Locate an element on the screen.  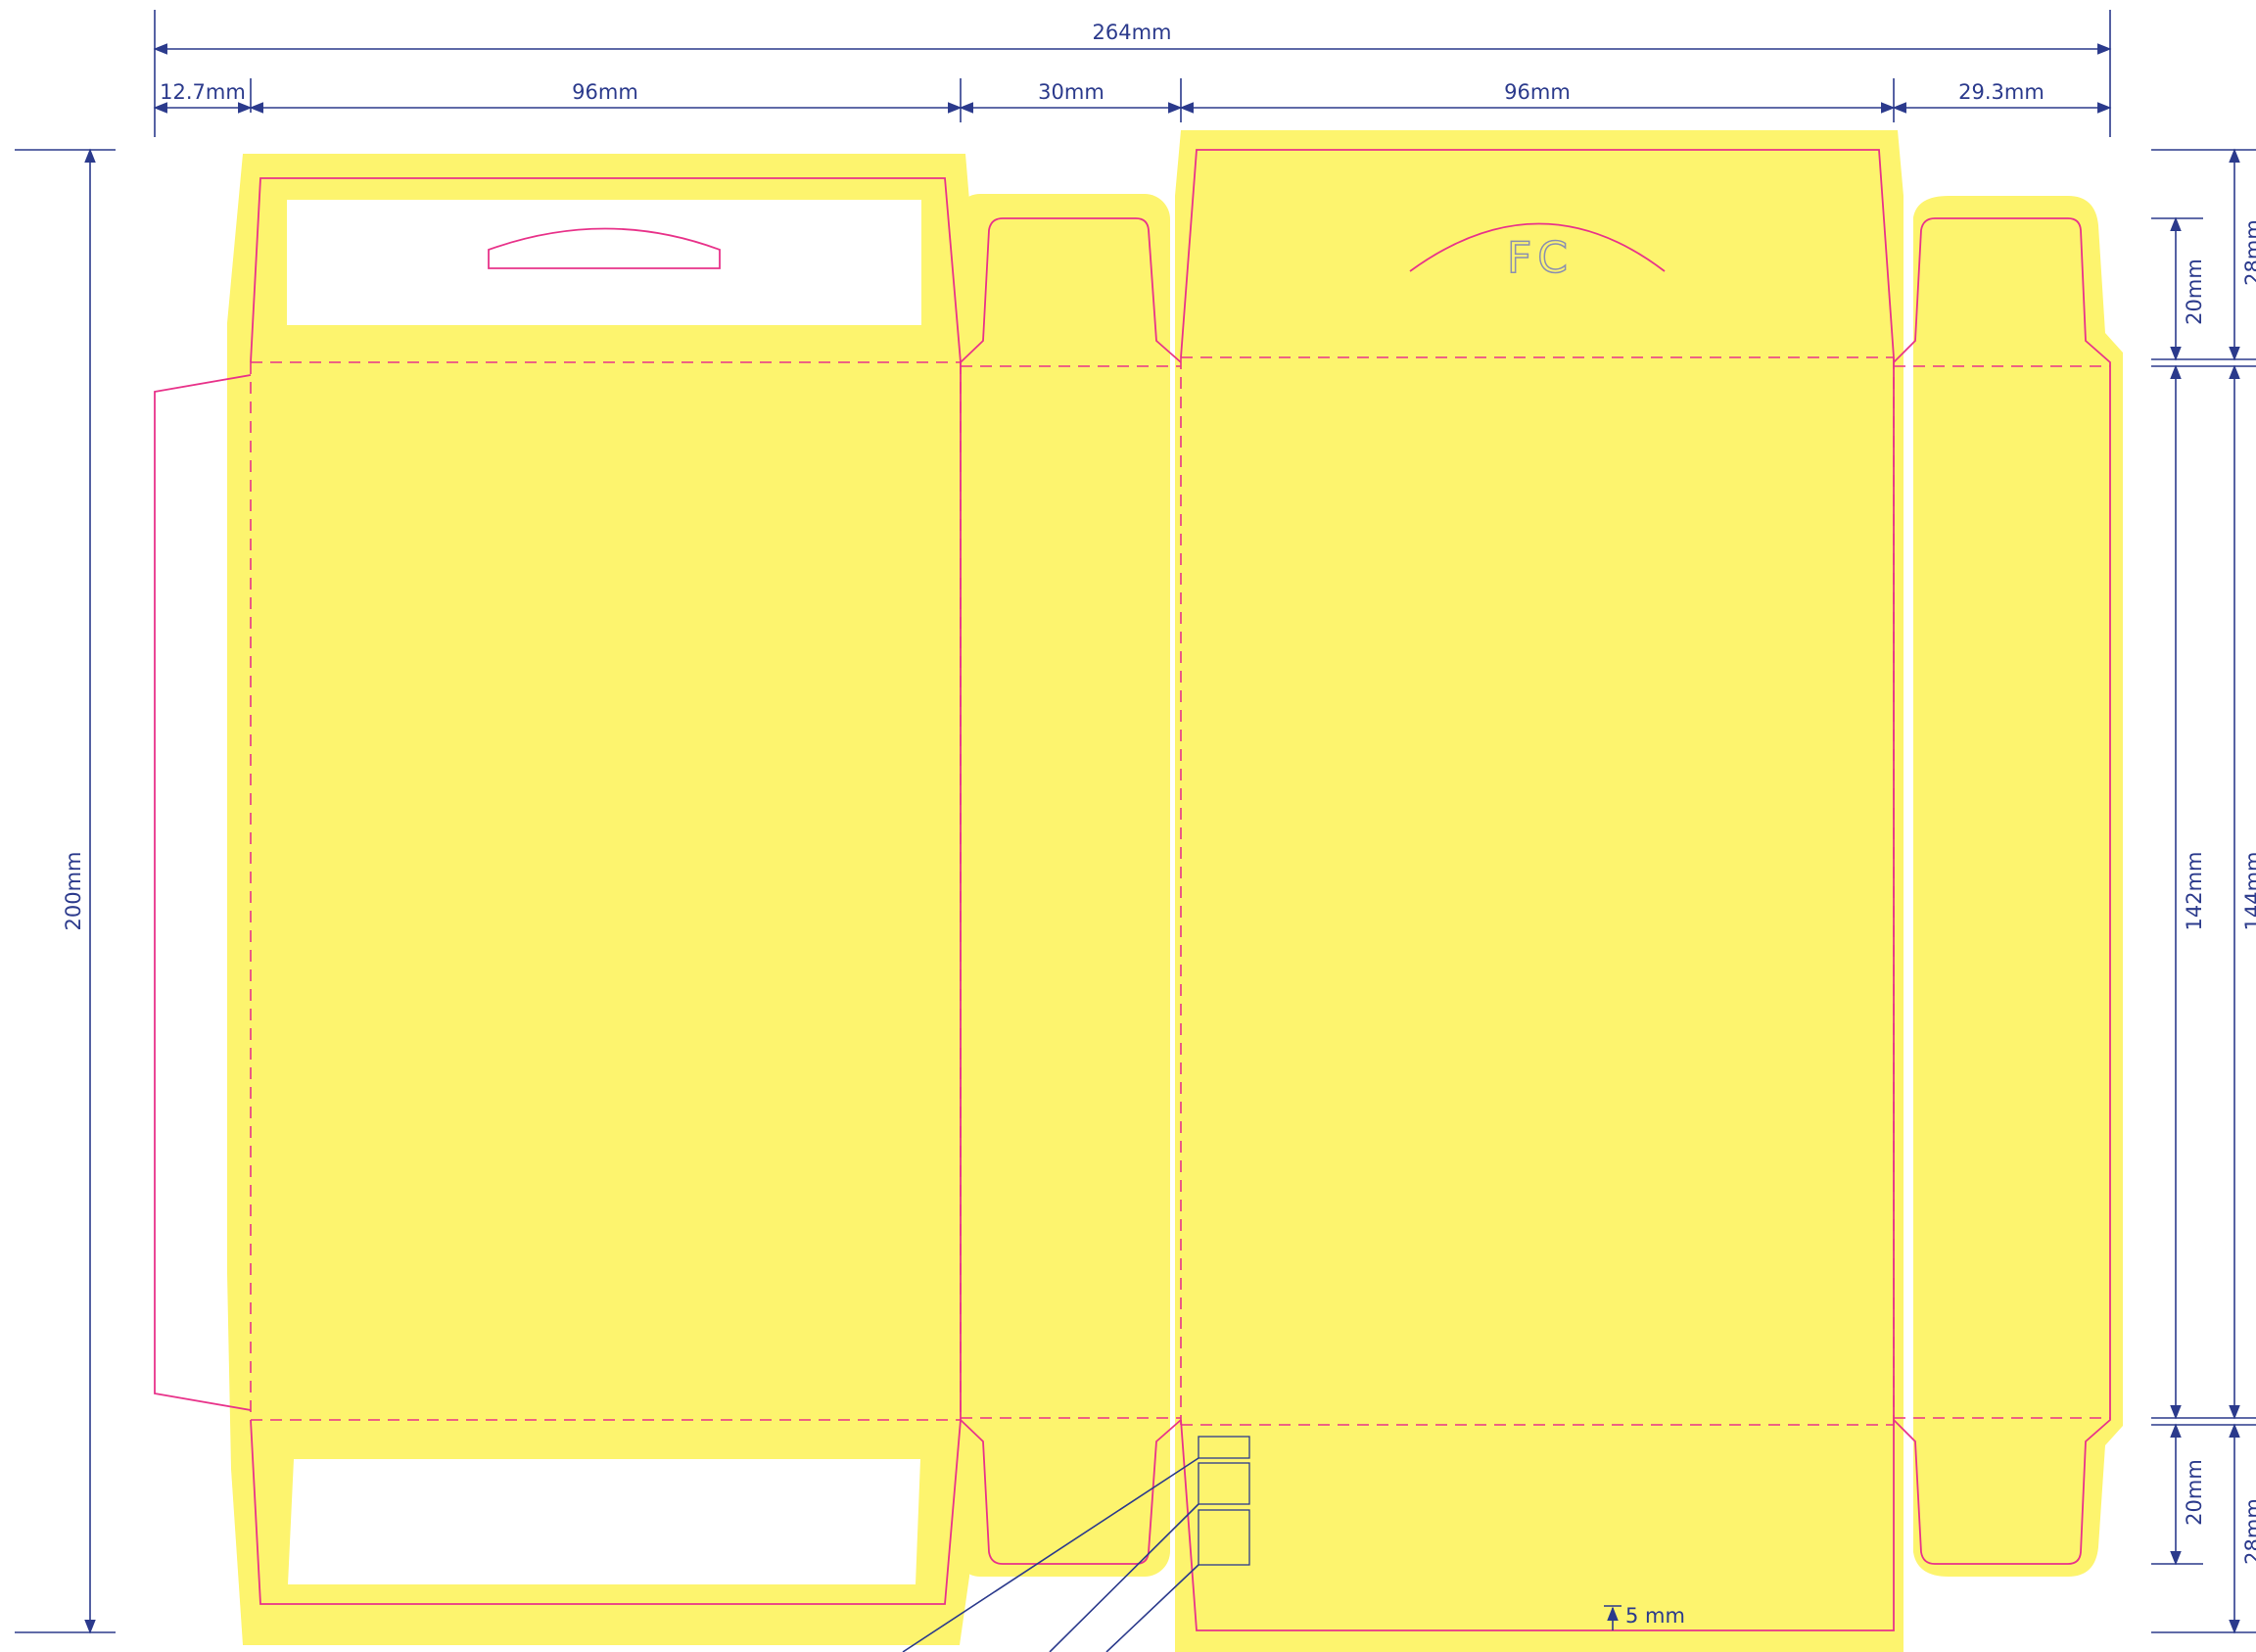
dim-total-height: 200mm is located at coordinates (73, 891).